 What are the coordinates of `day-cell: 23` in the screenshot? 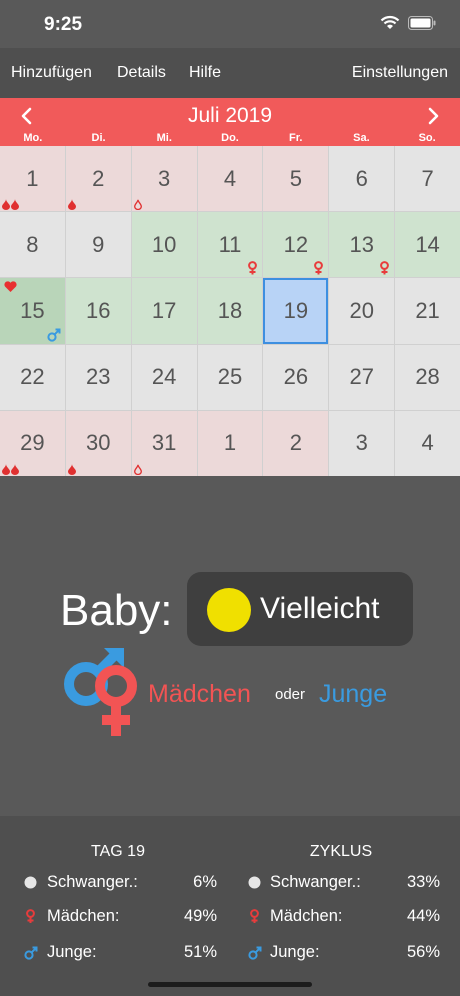 It's located at (98, 377).